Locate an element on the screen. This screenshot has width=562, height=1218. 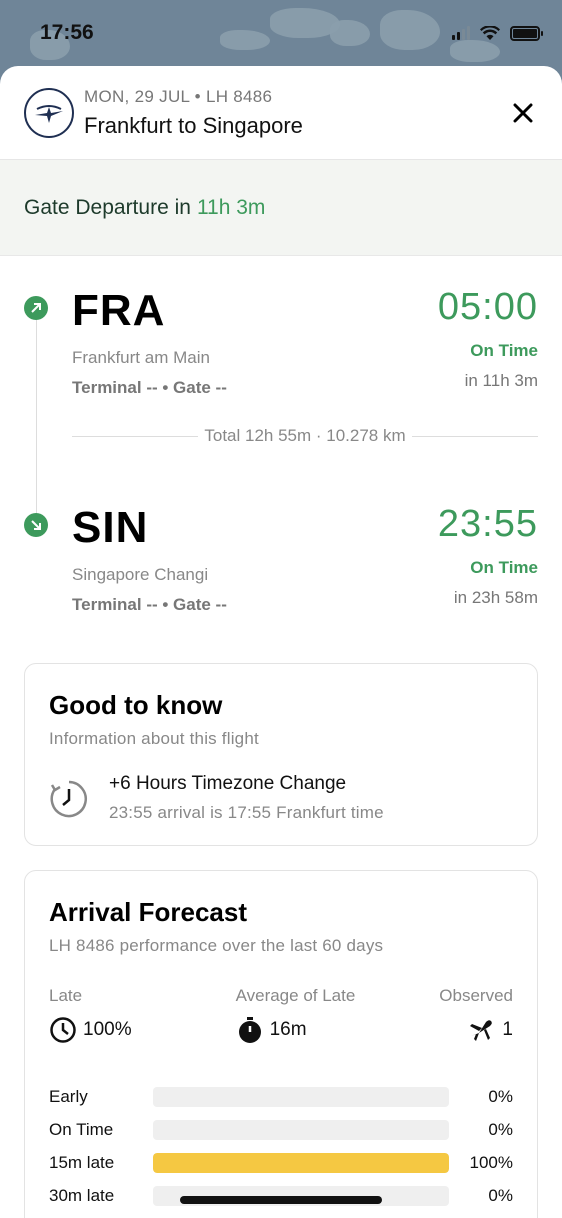
timezone-clock-icon is located at coordinates (68, 799).